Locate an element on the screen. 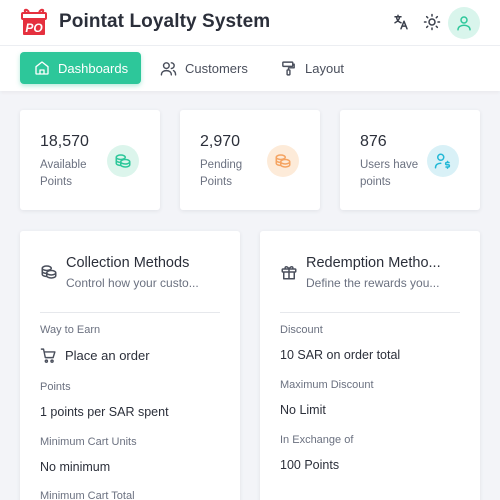 This screenshot has width=500, height=500. stat-label: Users have points is located at coordinates (389, 173).